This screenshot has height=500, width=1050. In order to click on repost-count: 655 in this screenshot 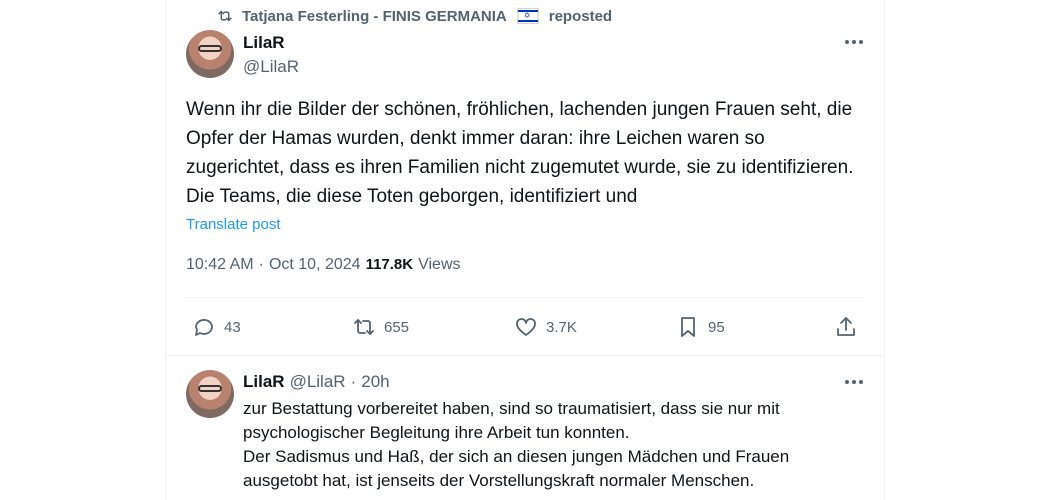, I will do `click(397, 327)`.